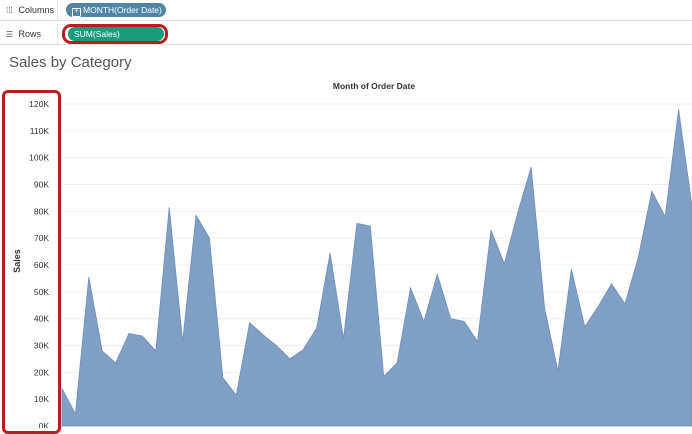 The image size is (692, 434). I want to click on x-axis-title: Month of Order Date, so click(374, 86).